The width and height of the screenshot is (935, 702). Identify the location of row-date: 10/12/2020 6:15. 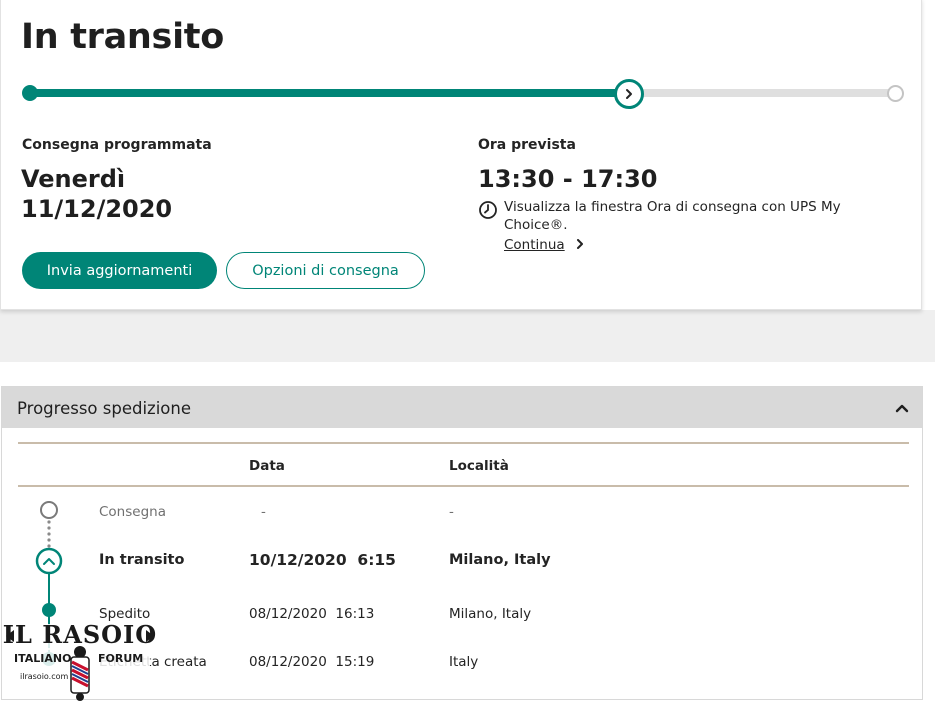
(322, 560).